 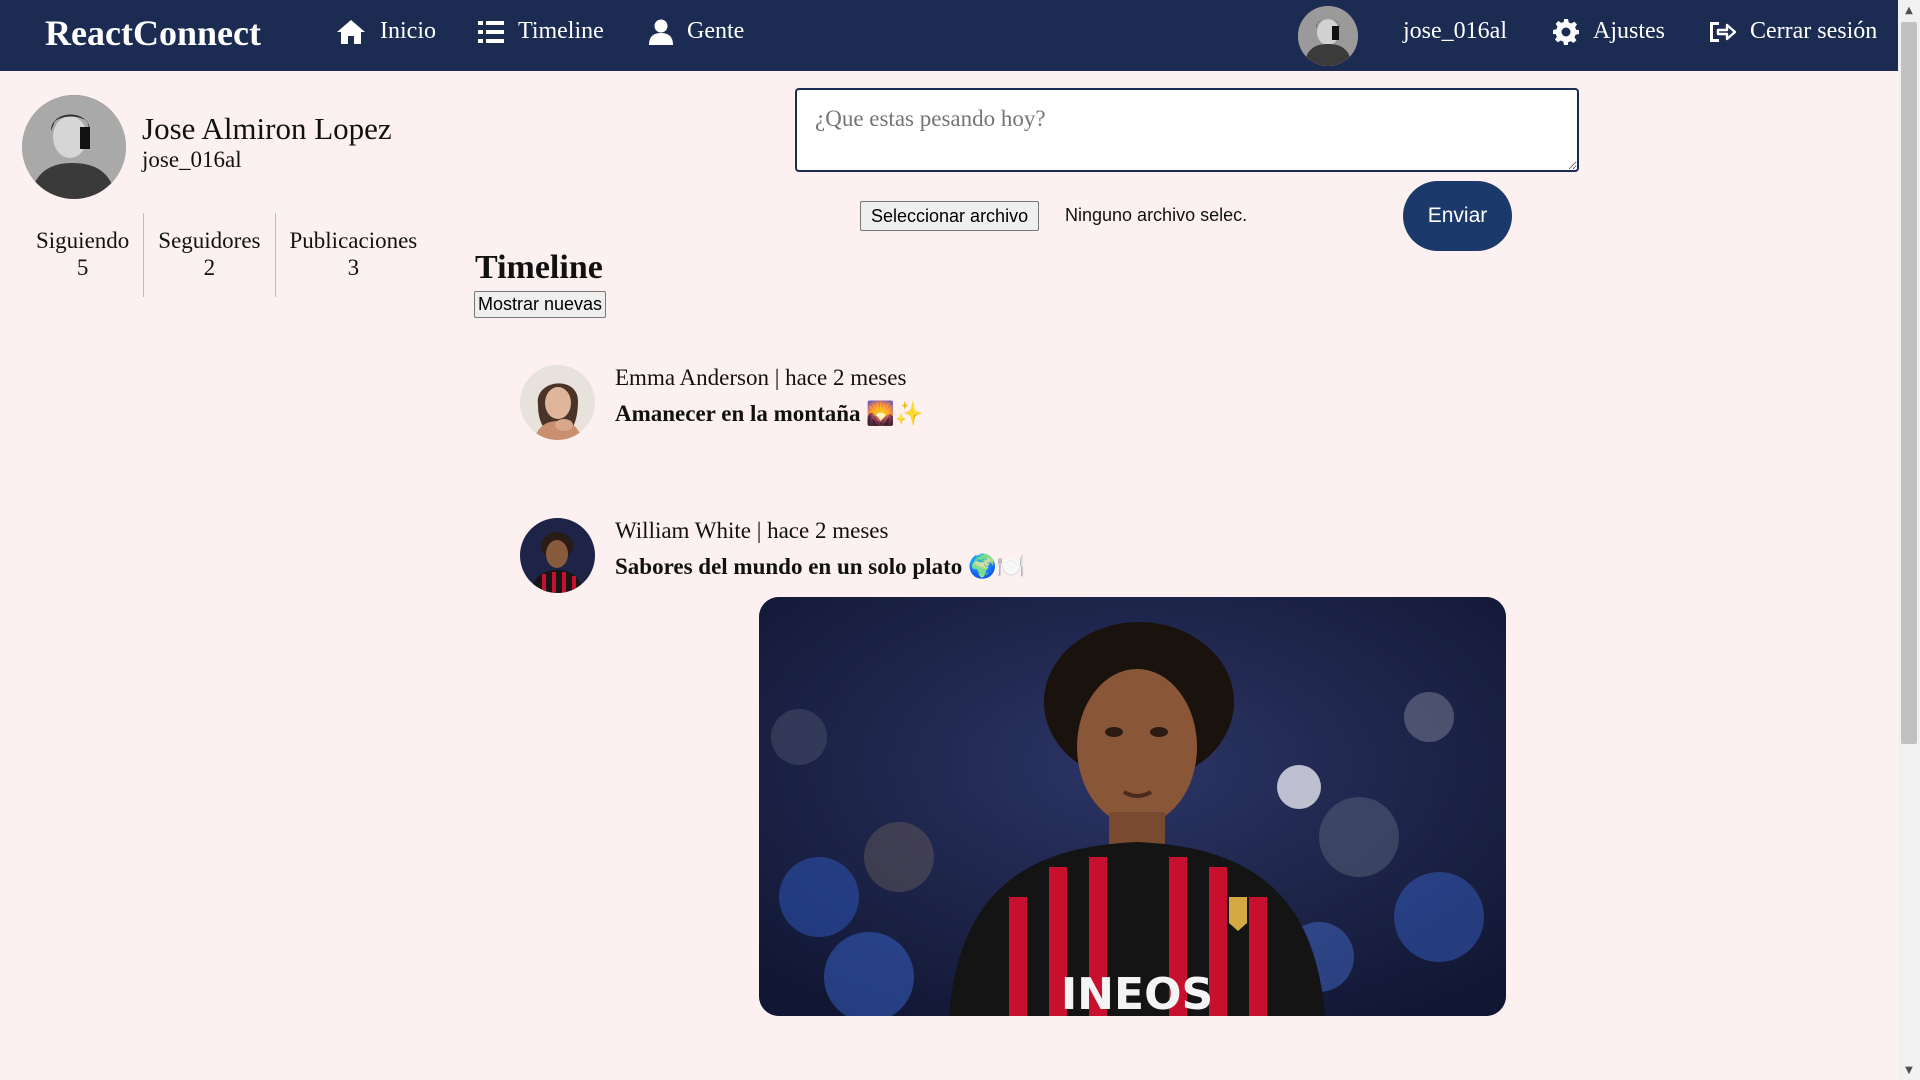 What do you see at coordinates (692, 377) in the screenshot?
I see `post-author: Emma Anderson` at bounding box center [692, 377].